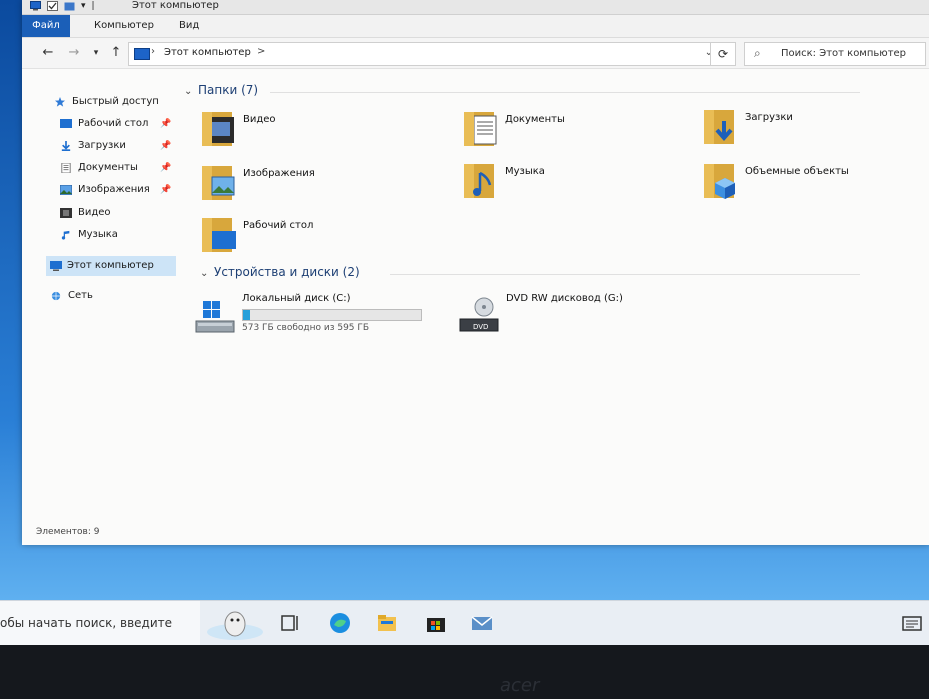 The height and width of the screenshot is (699, 929). What do you see at coordinates (124, 26) in the screenshot?
I see `tab-computer: Компьютер` at bounding box center [124, 26].